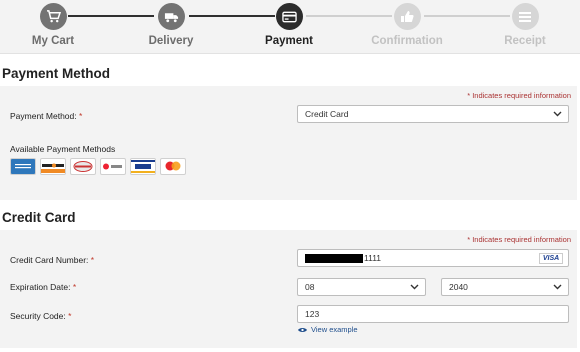  Describe the element at coordinates (551, 258) in the screenshot. I see `visa-logo-icon: VISA` at that location.